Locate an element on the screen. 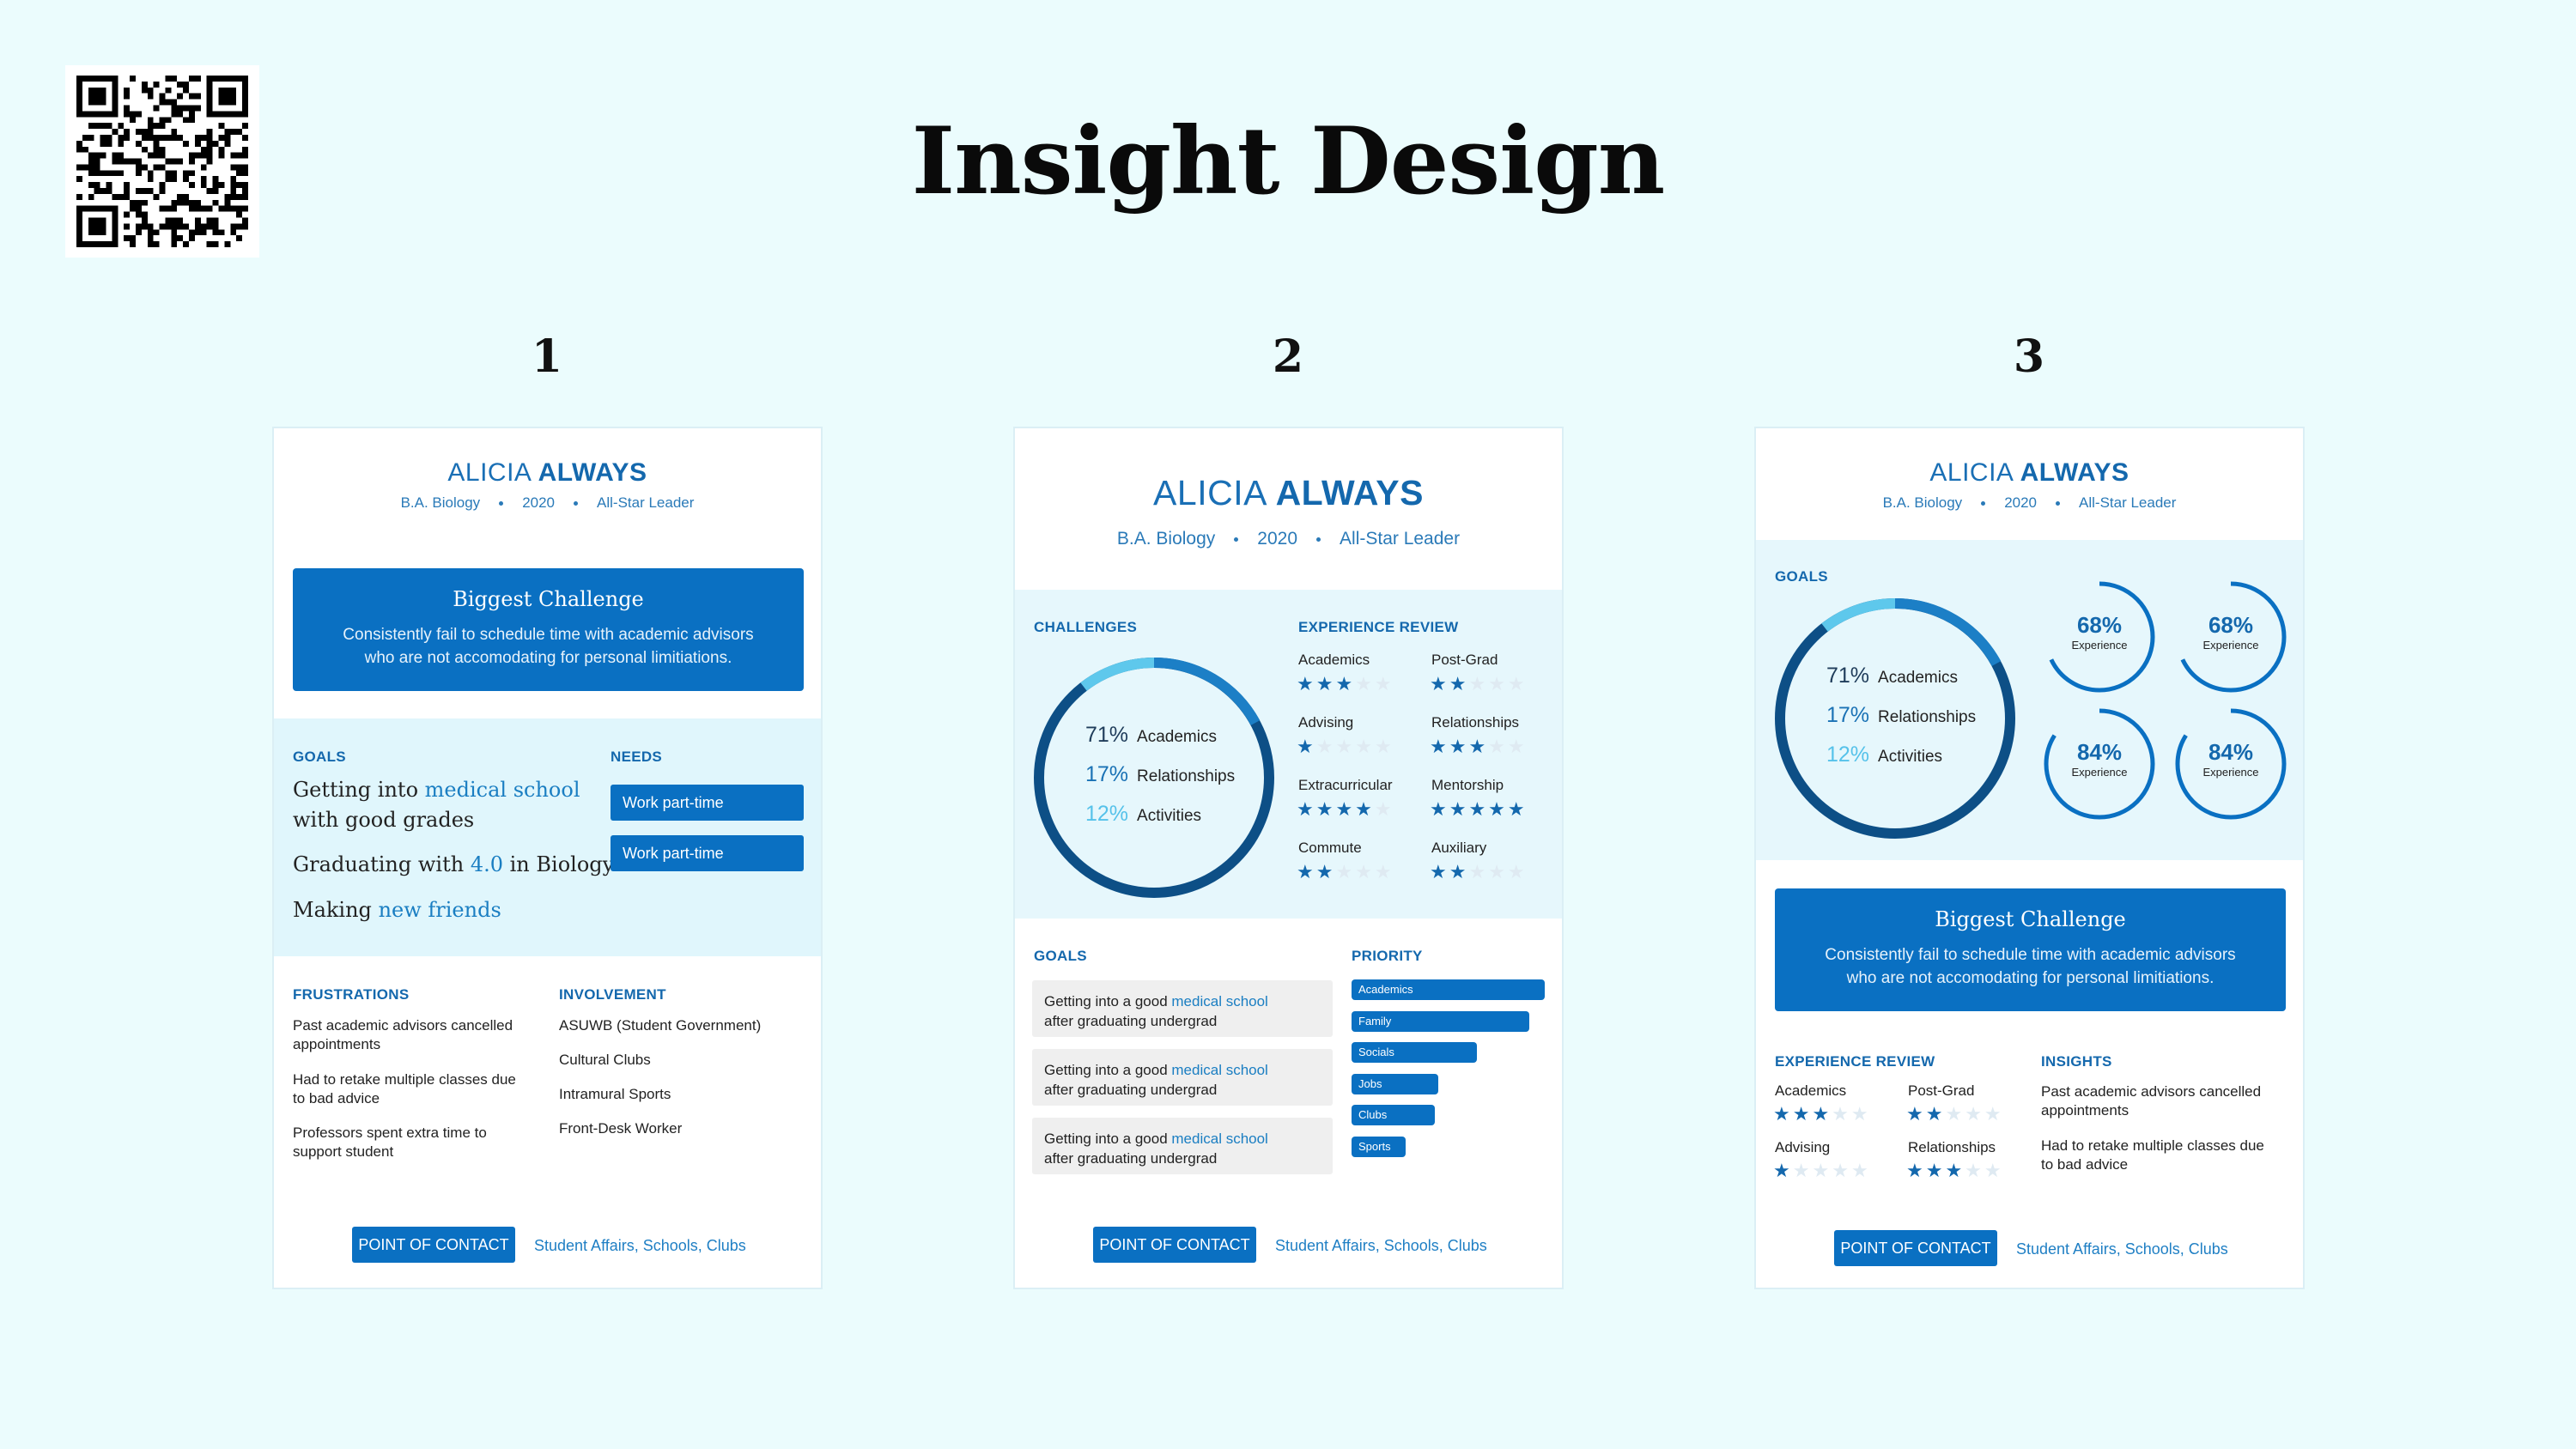 The width and height of the screenshot is (2576, 1449). priority-bar-jobs: Jobs is located at coordinates (1396, 1083).